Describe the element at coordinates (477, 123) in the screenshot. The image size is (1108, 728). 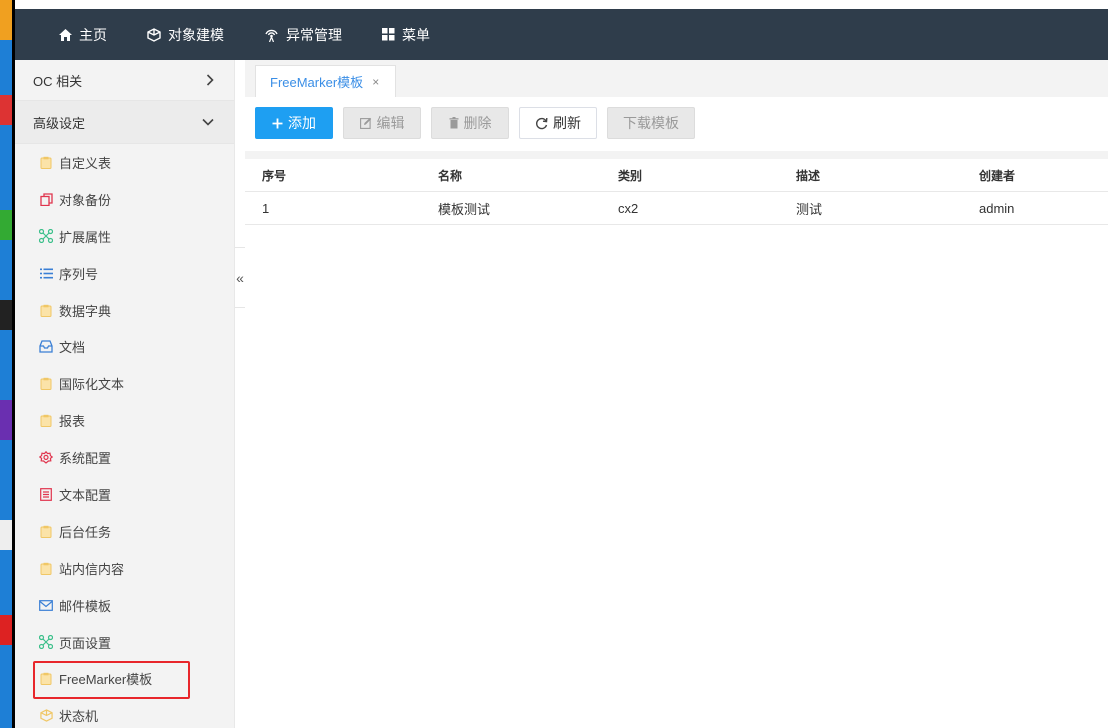
I see `delete-button-label: 删除` at that location.